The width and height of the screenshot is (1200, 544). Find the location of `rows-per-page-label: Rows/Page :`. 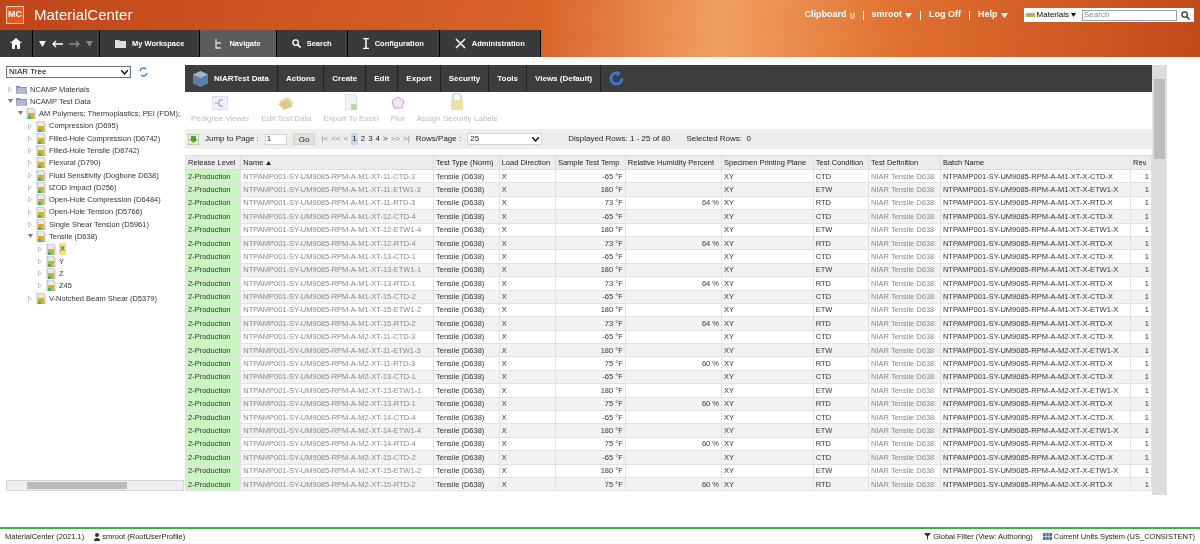

rows-per-page-label: Rows/Page : is located at coordinates (438, 139).